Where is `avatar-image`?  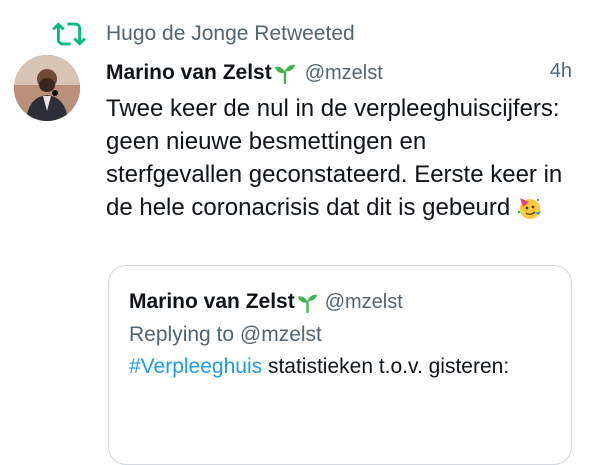 avatar-image is located at coordinates (47, 88).